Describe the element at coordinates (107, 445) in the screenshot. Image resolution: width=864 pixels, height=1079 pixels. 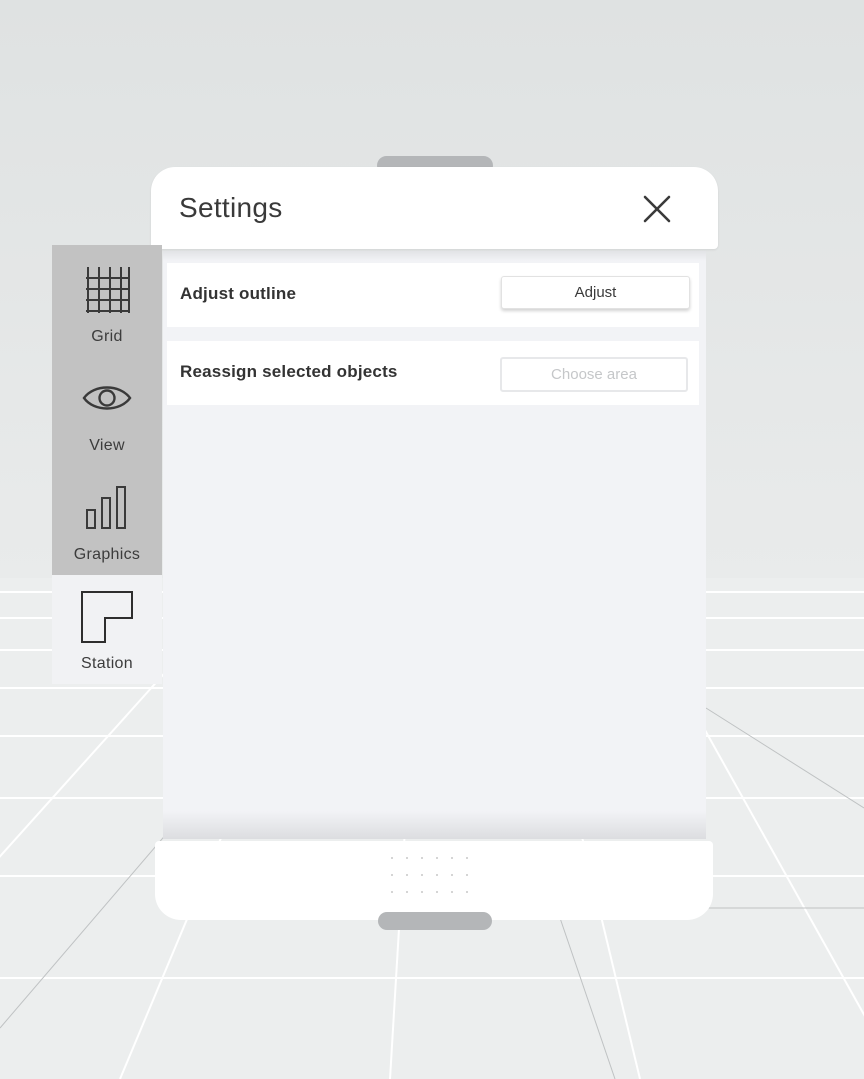
I see `sidebar-tab-label: View` at that location.